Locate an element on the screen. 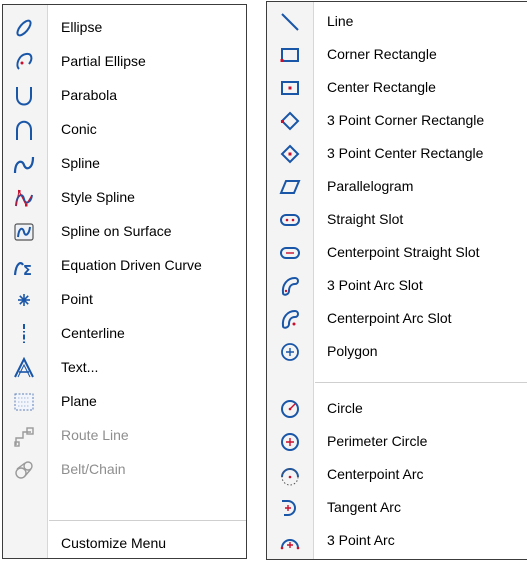 The width and height of the screenshot is (527, 561). menu-item-3-point-arc-slot: 3 Point Arc Slot is located at coordinates (397, 286).